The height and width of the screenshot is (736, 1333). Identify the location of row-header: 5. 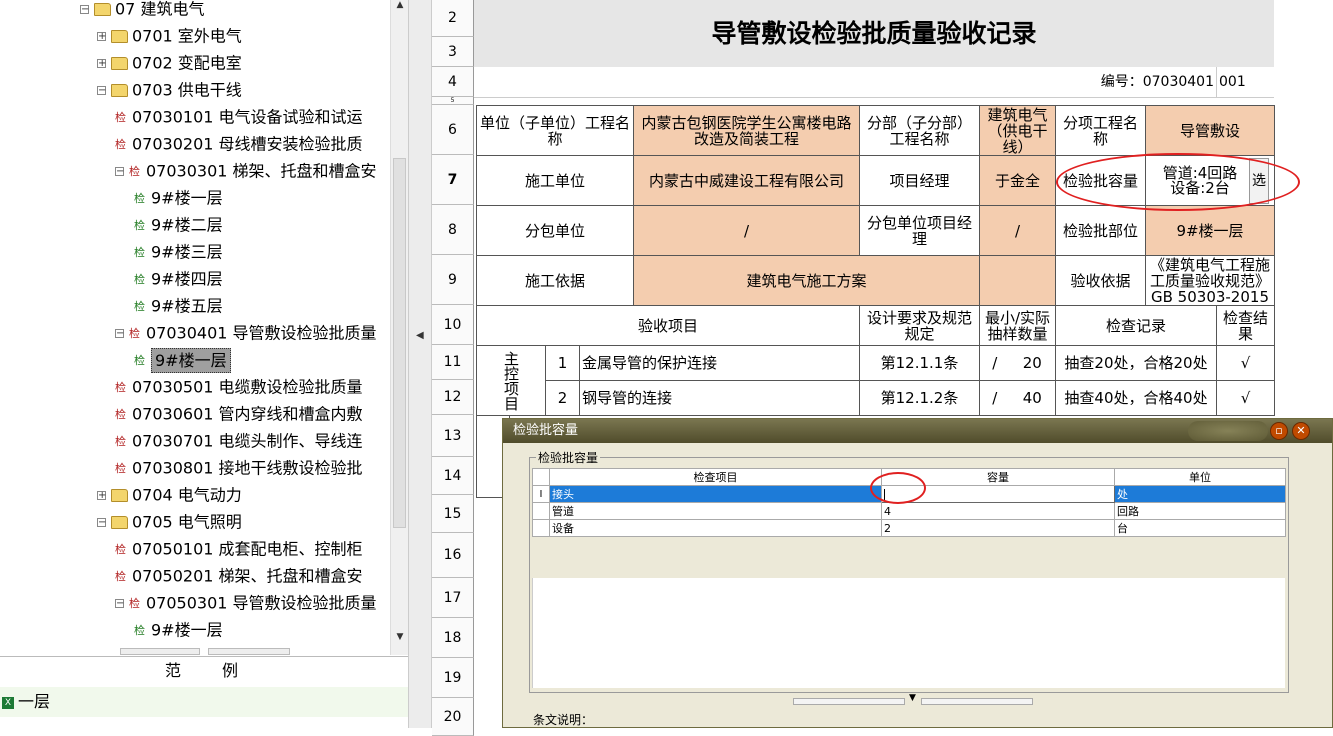
(453, 101).